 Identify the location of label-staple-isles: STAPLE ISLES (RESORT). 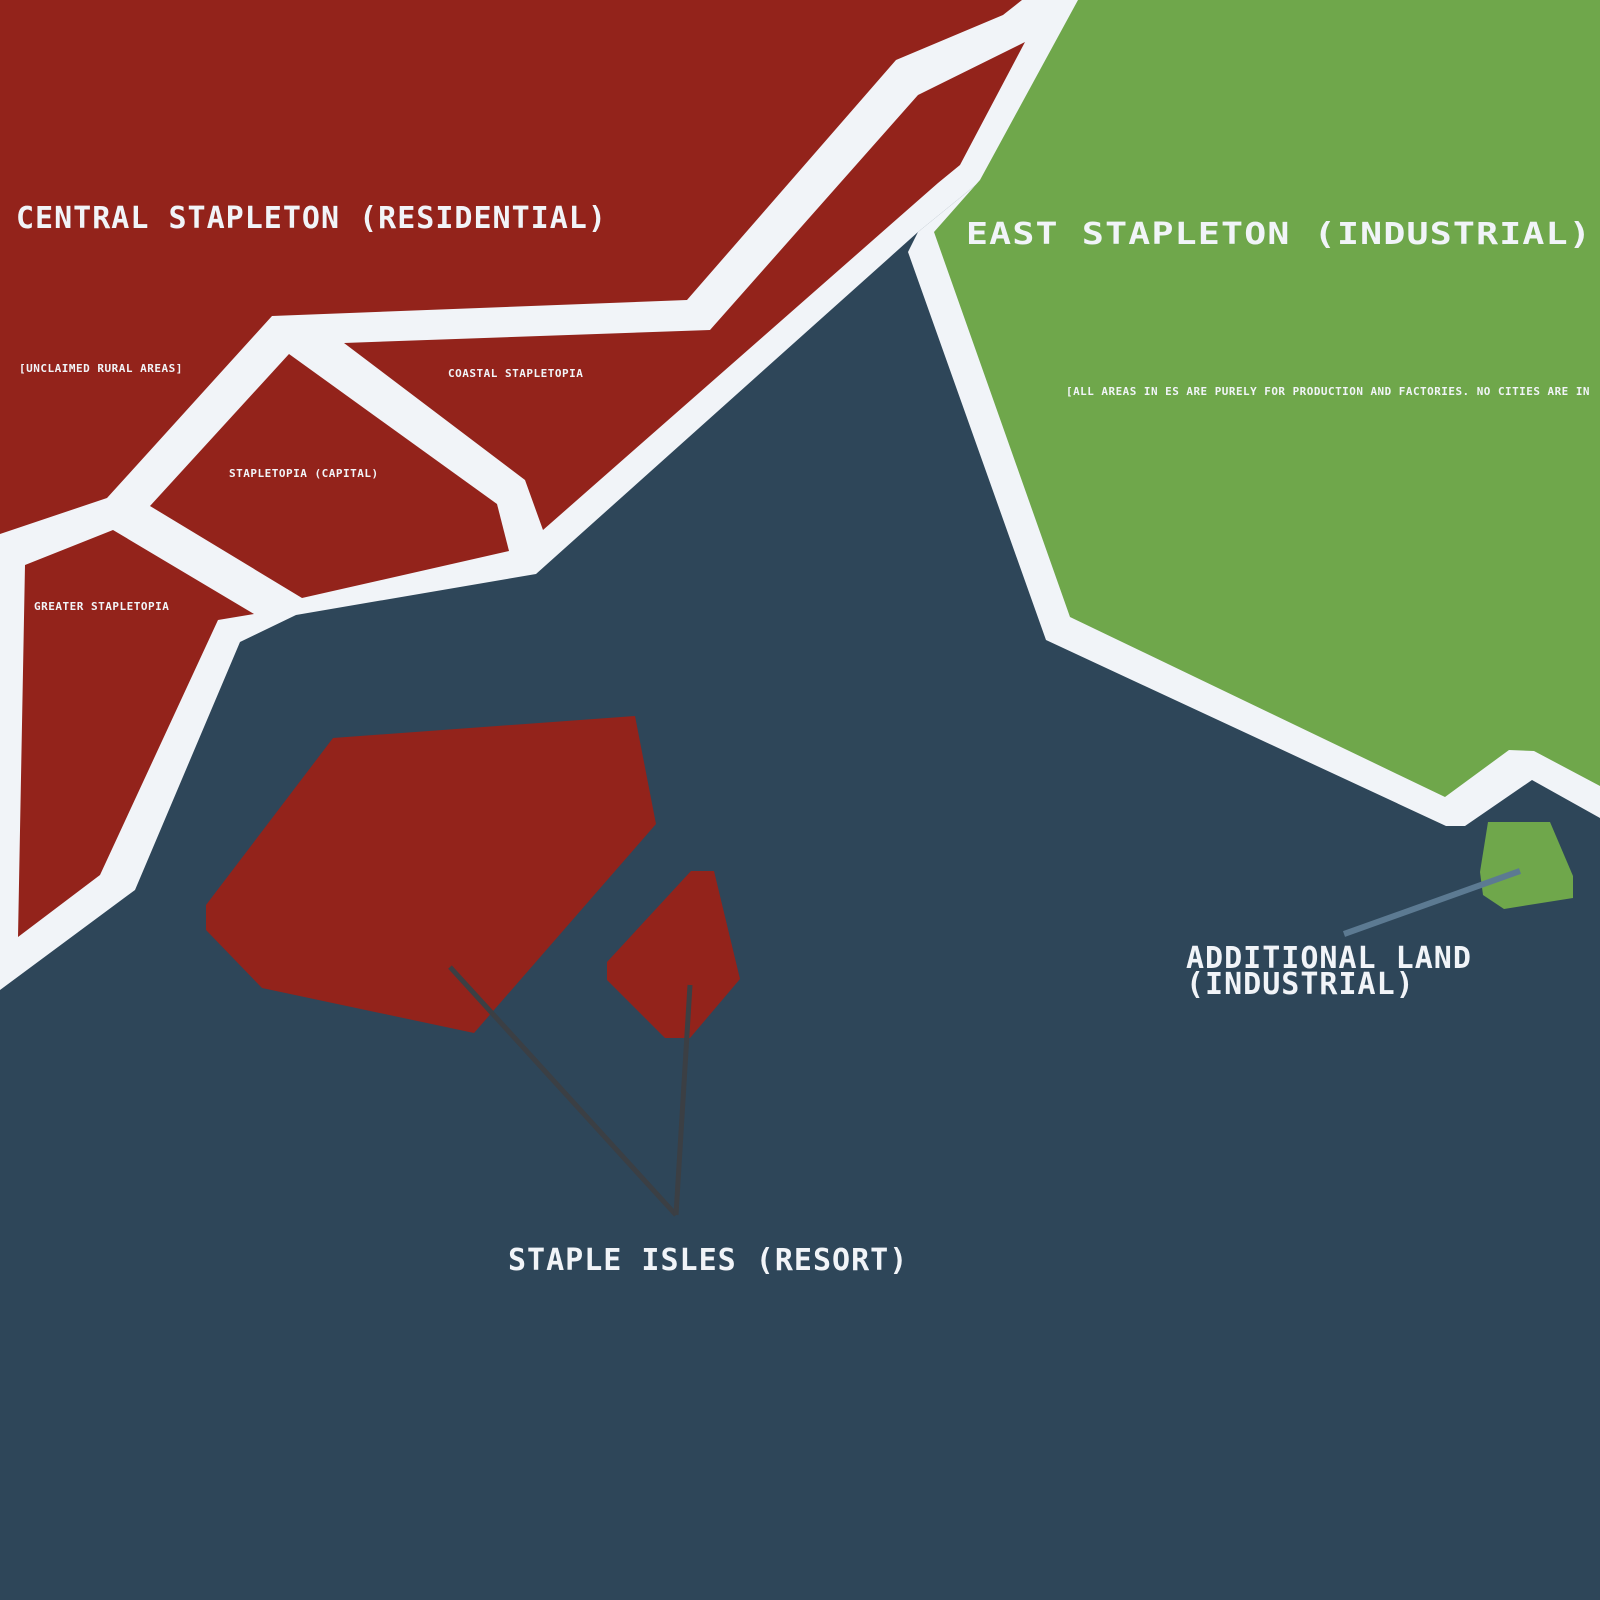
(708, 1260).